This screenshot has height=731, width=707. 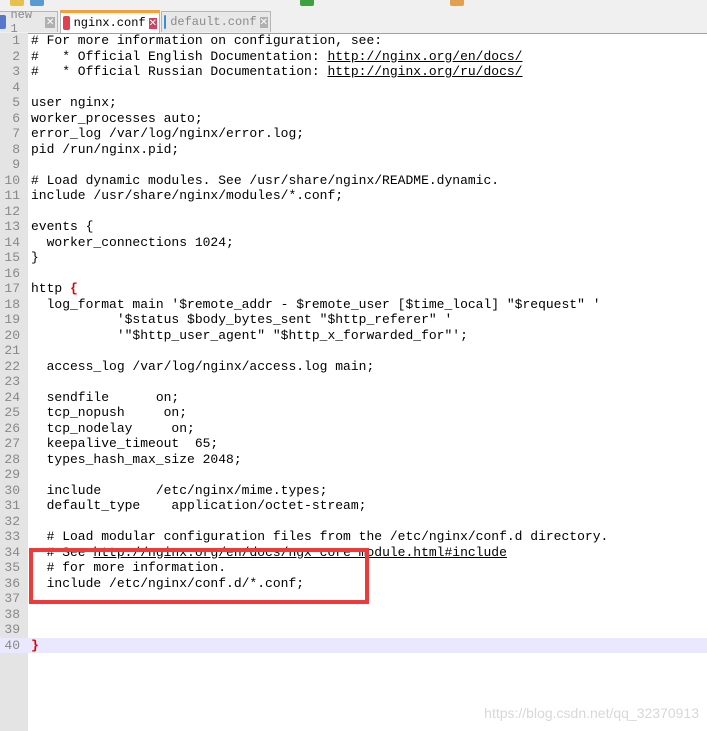 What do you see at coordinates (16, 102) in the screenshot?
I see `line-number: 5` at bounding box center [16, 102].